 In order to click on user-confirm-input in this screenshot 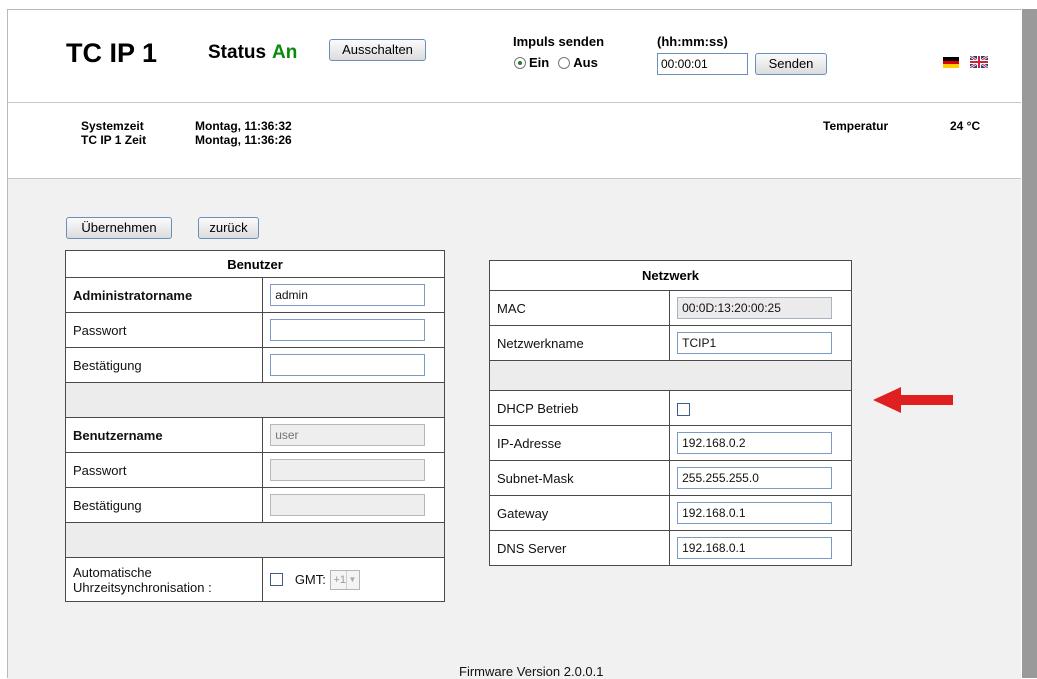, I will do `click(348, 505)`.